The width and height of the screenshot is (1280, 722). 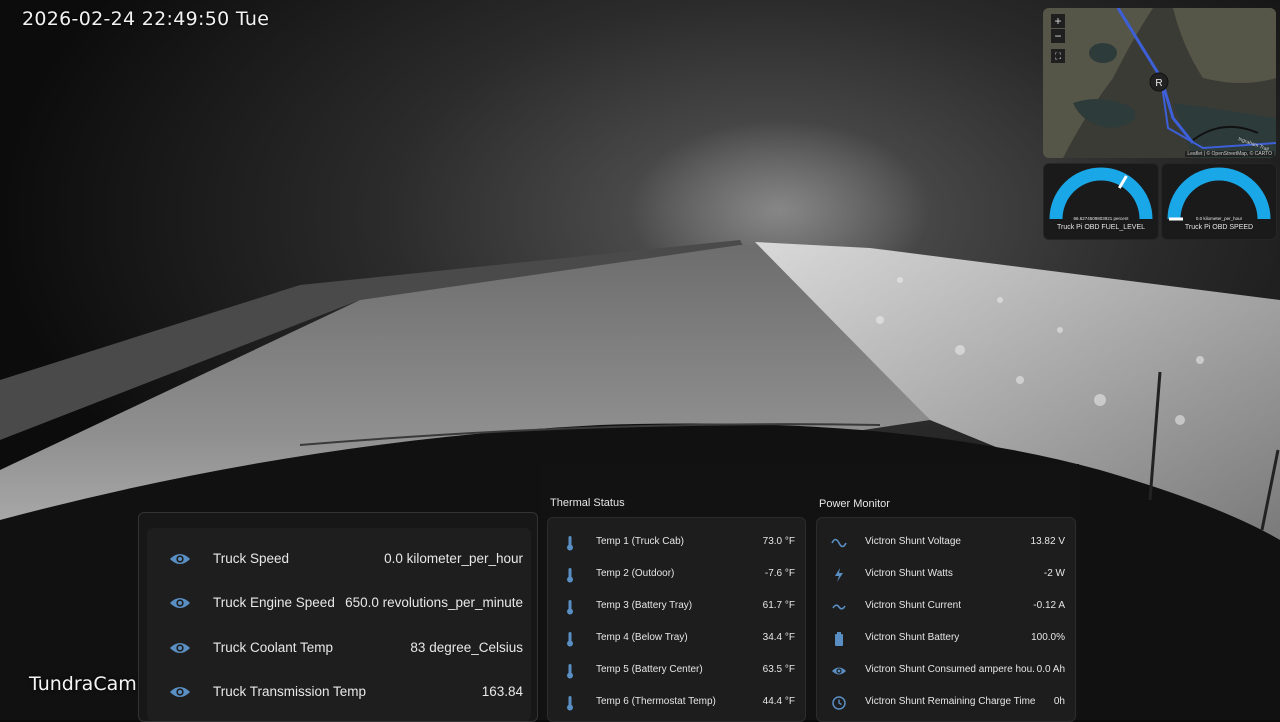 What do you see at coordinates (251, 558) in the screenshot?
I see `obd-label: Truck Speed` at bounding box center [251, 558].